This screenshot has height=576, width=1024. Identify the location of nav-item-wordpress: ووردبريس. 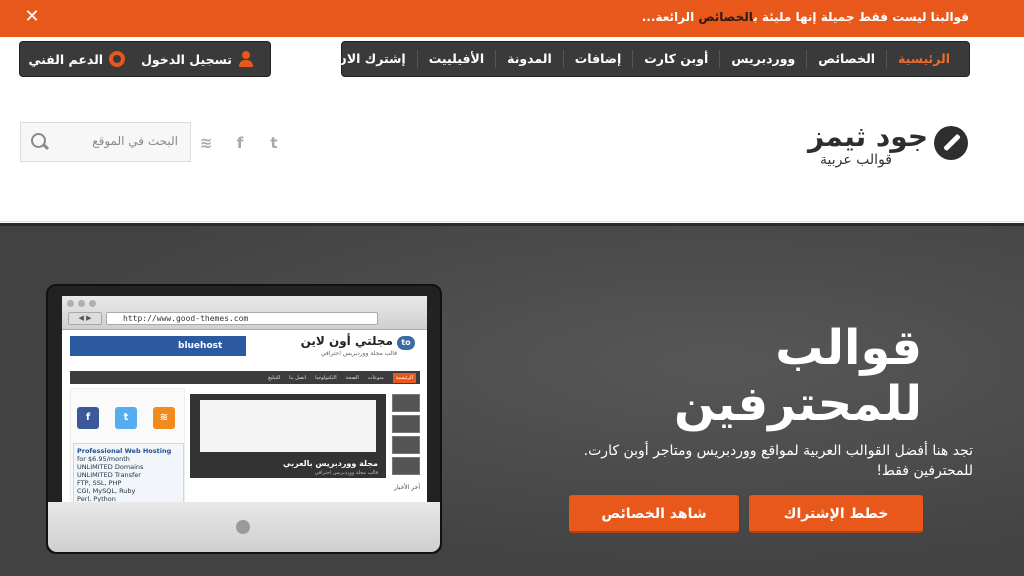
(762, 59).